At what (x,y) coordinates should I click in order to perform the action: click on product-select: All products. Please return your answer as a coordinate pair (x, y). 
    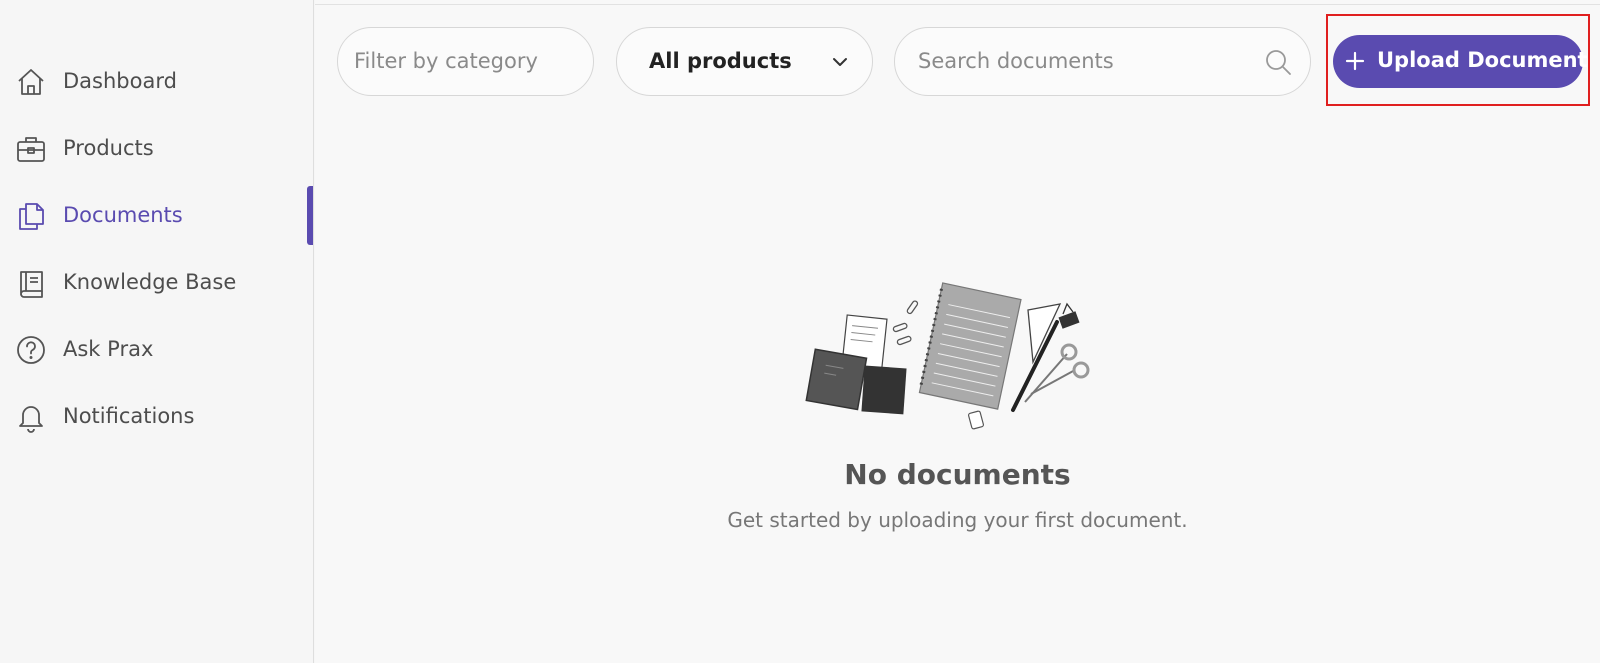
    Looking at the image, I should click on (744, 61).